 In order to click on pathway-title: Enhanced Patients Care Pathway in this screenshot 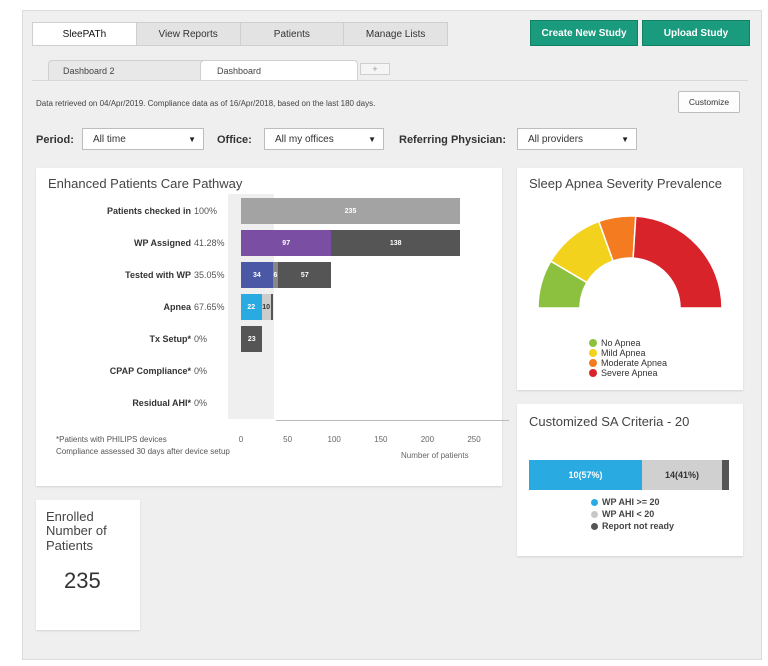, I will do `click(145, 183)`.